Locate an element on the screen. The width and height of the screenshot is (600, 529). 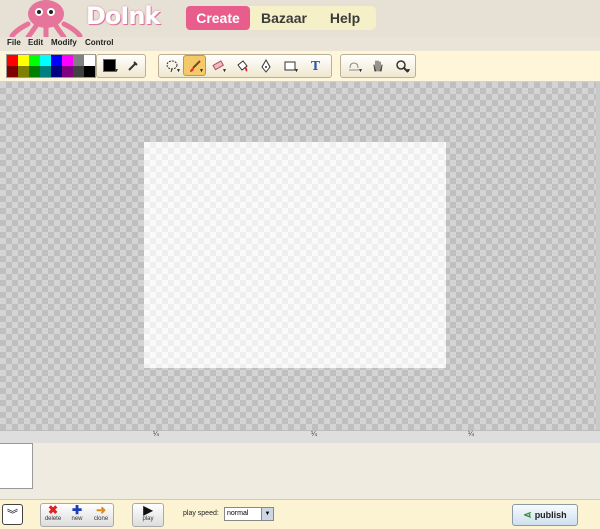
menu-file: File is located at coordinates (14, 42).